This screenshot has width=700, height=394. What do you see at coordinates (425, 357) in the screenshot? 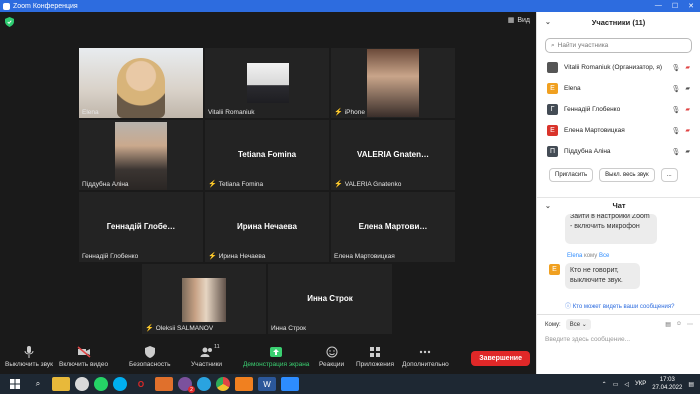
I see `more-button: Дополнительно` at bounding box center [425, 357].